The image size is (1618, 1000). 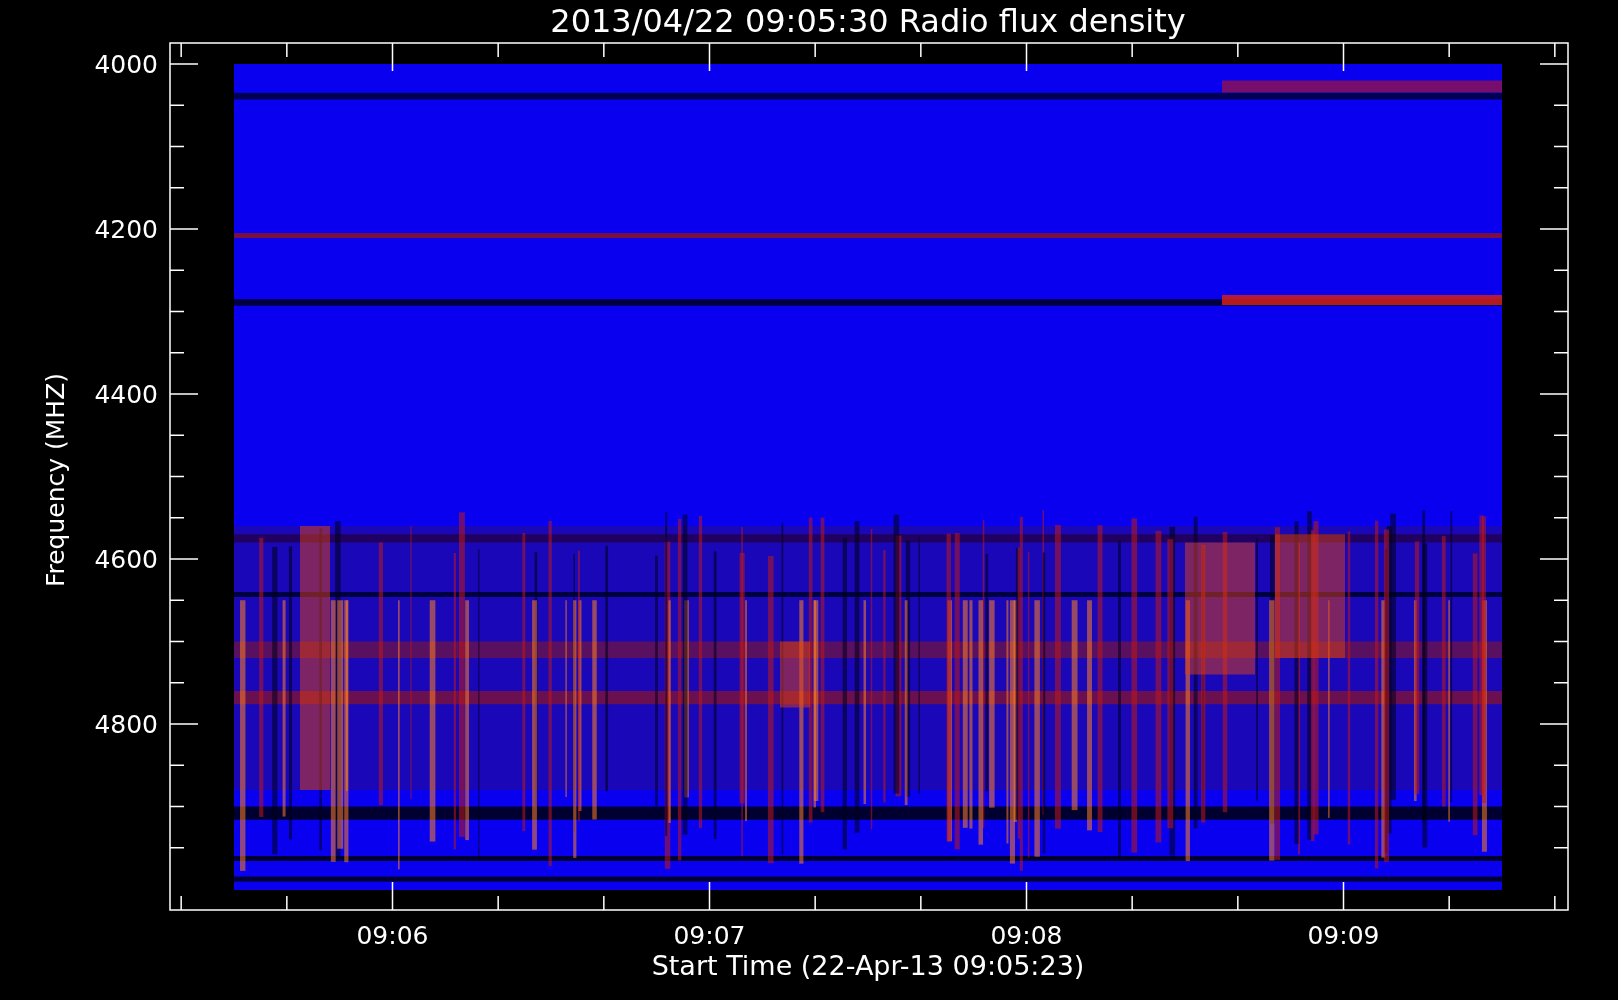 I want to click on y-axis-label: Frequency (MHZ), so click(x=55, y=480).